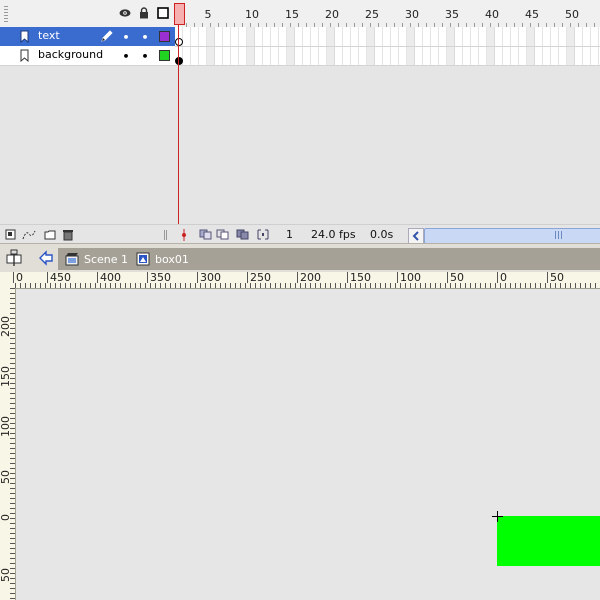  What do you see at coordinates (185, 235) in the screenshot?
I see `center-frame-icon` at bounding box center [185, 235].